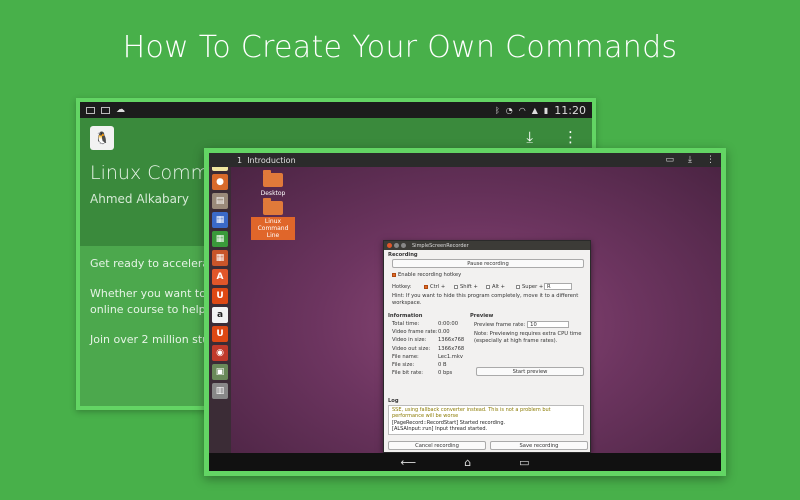  I want to click on alt-label: Alt +, so click(499, 286).